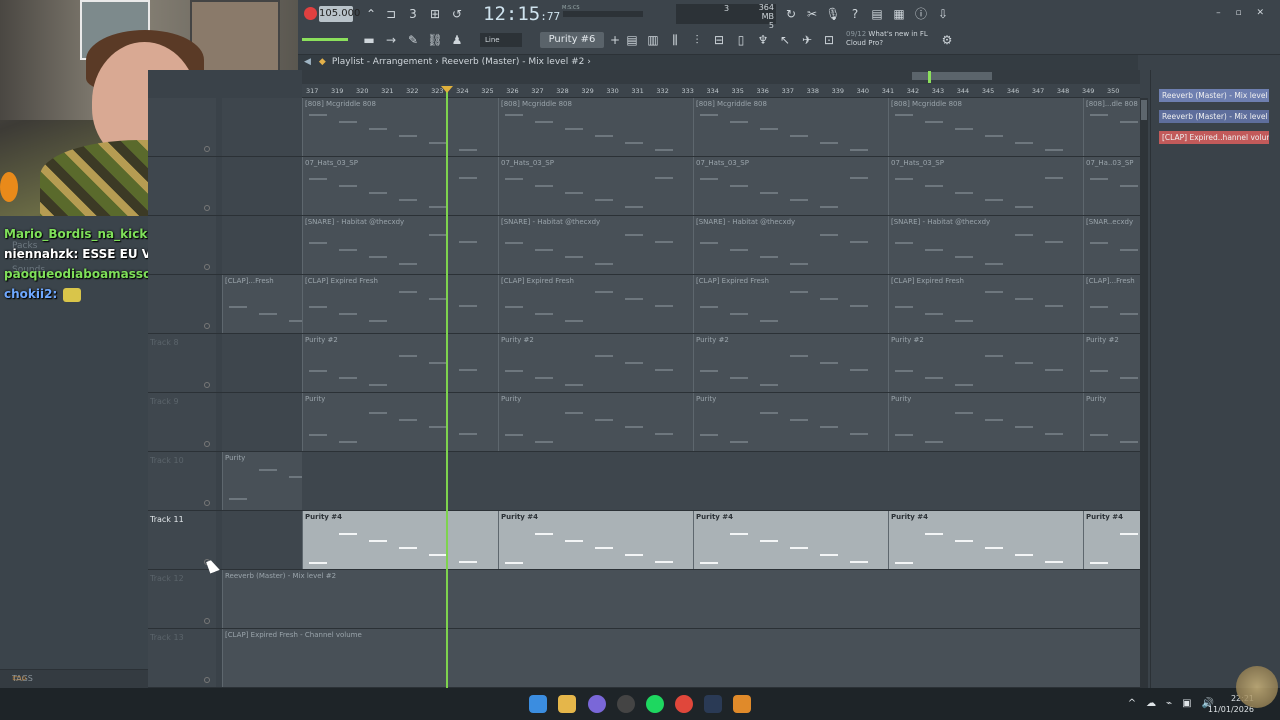  What do you see at coordinates (322, 62) in the screenshot?
I see `playlist-arrow-icon: ◆` at bounding box center [322, 62].